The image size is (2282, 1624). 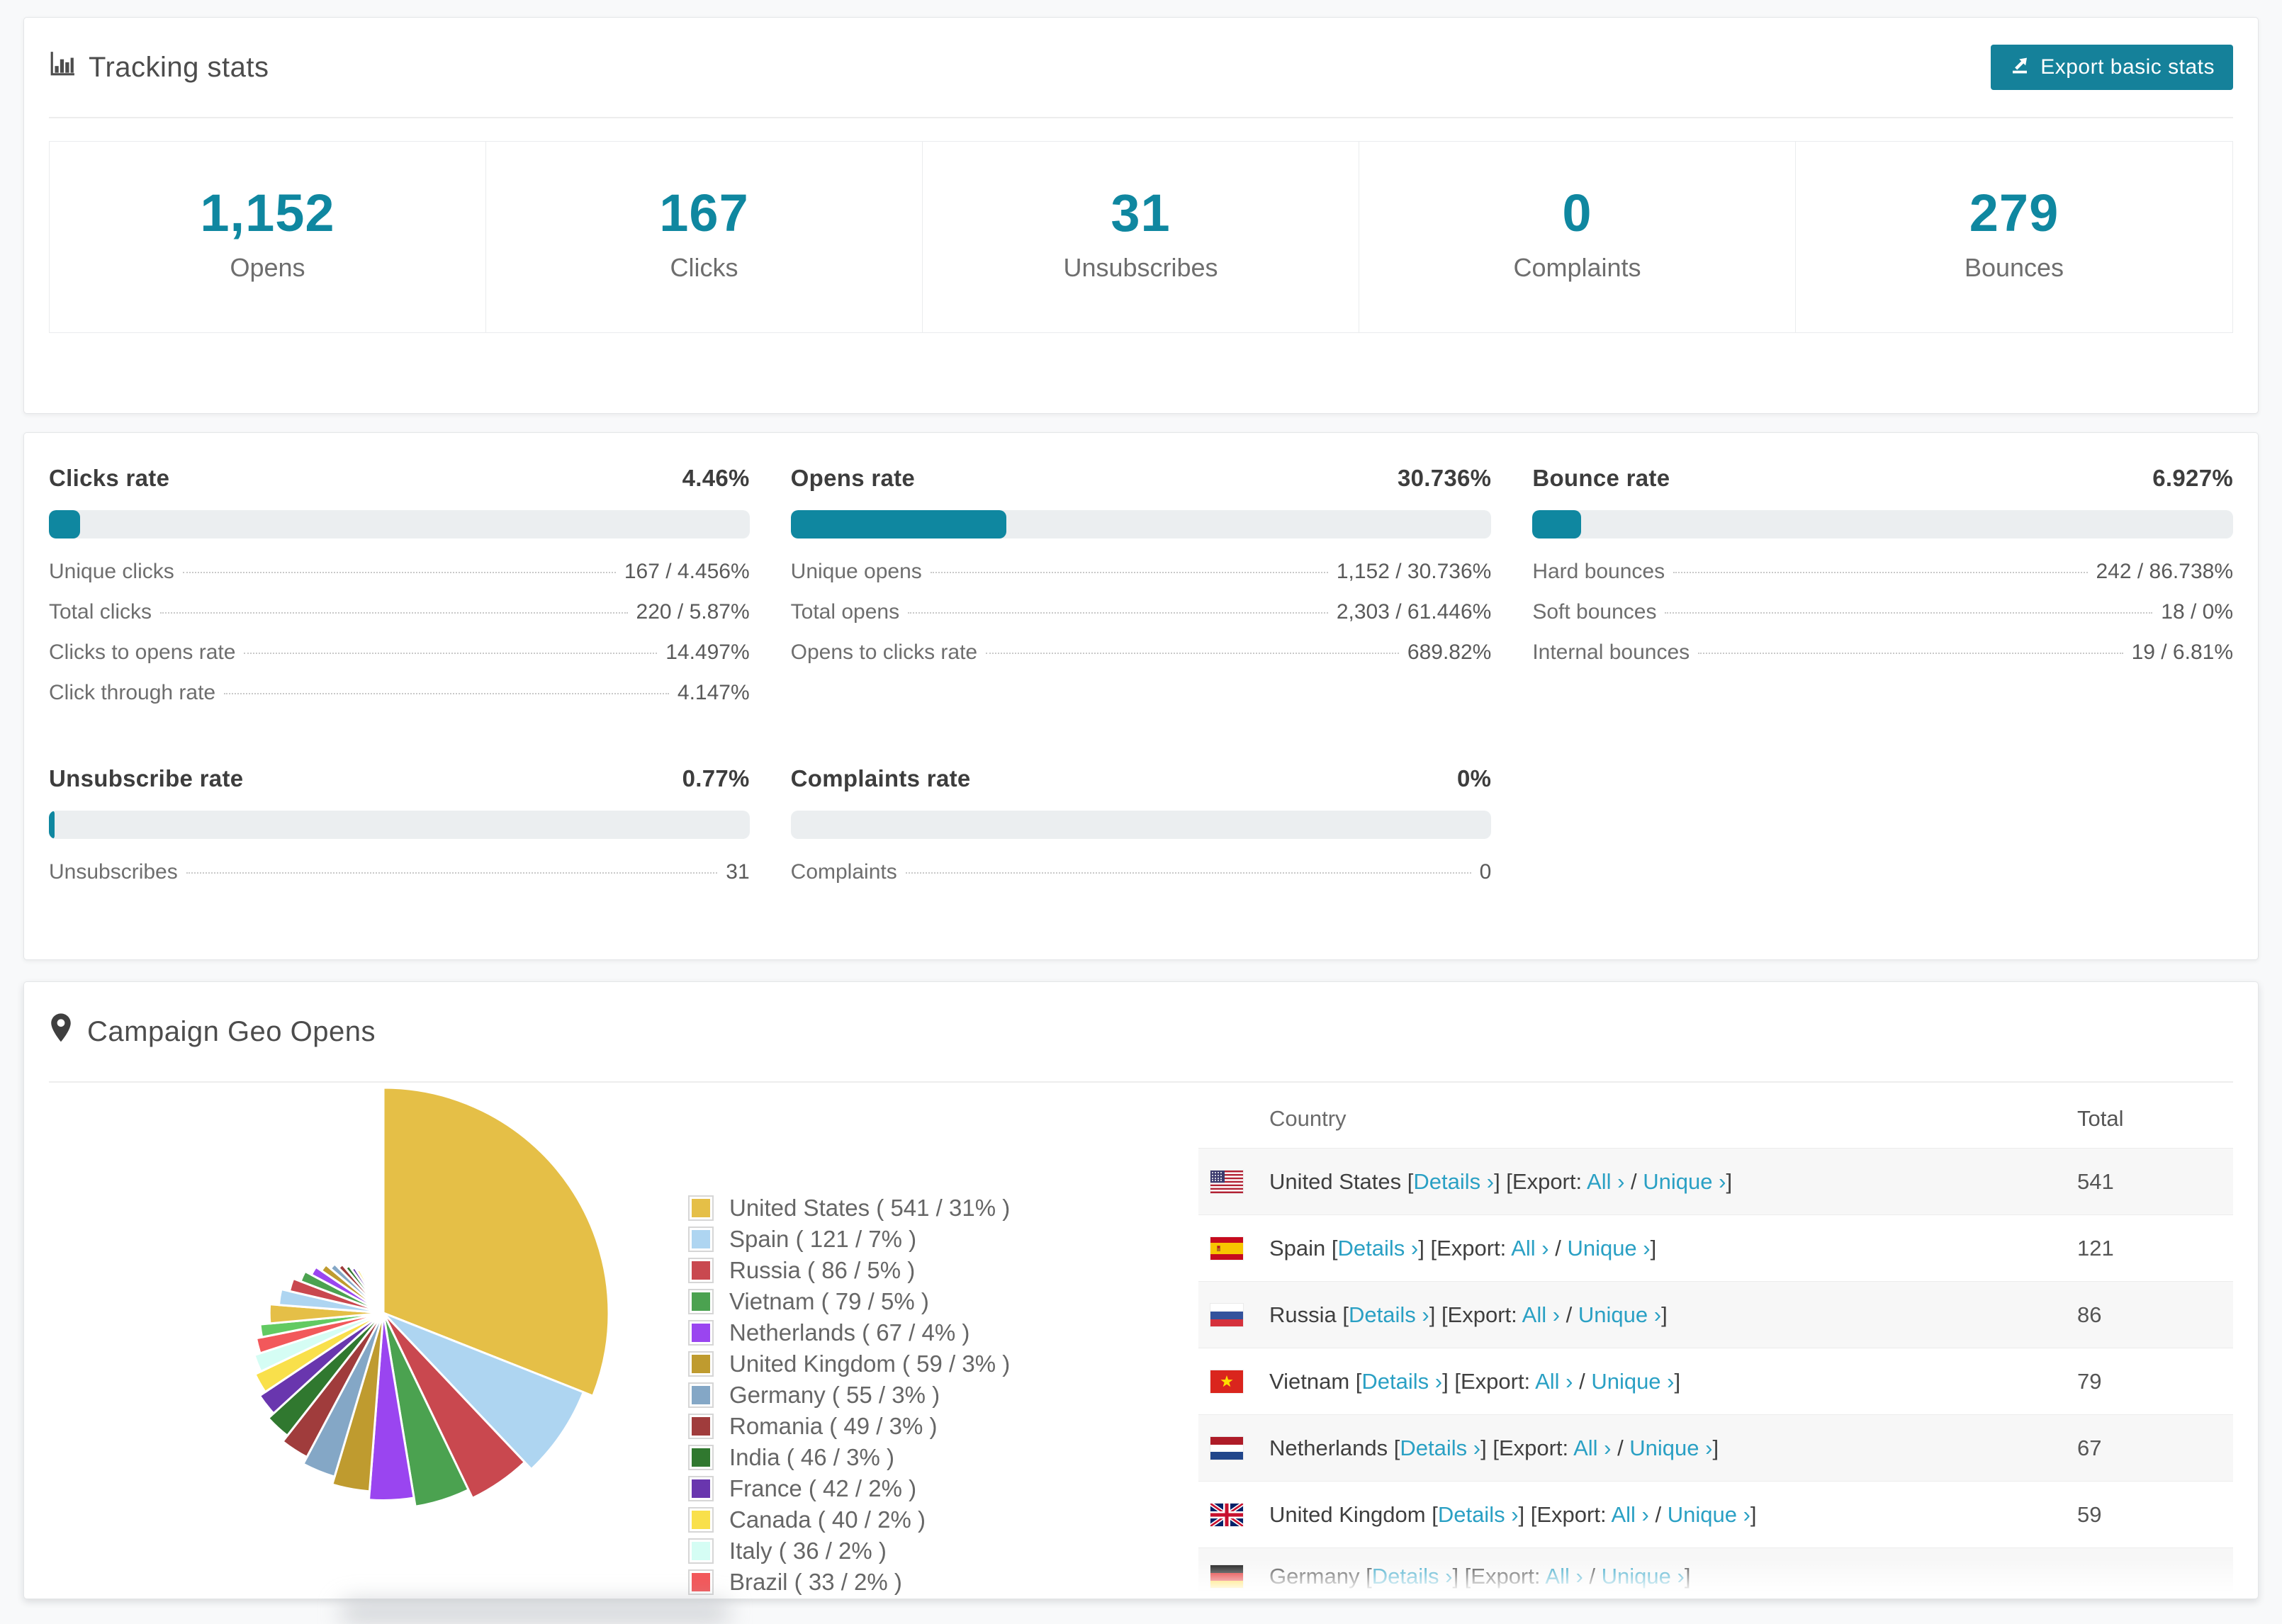 I want to click on stat-row: Unique clicks 167 / 4.456%, so click(x=399, y=572).